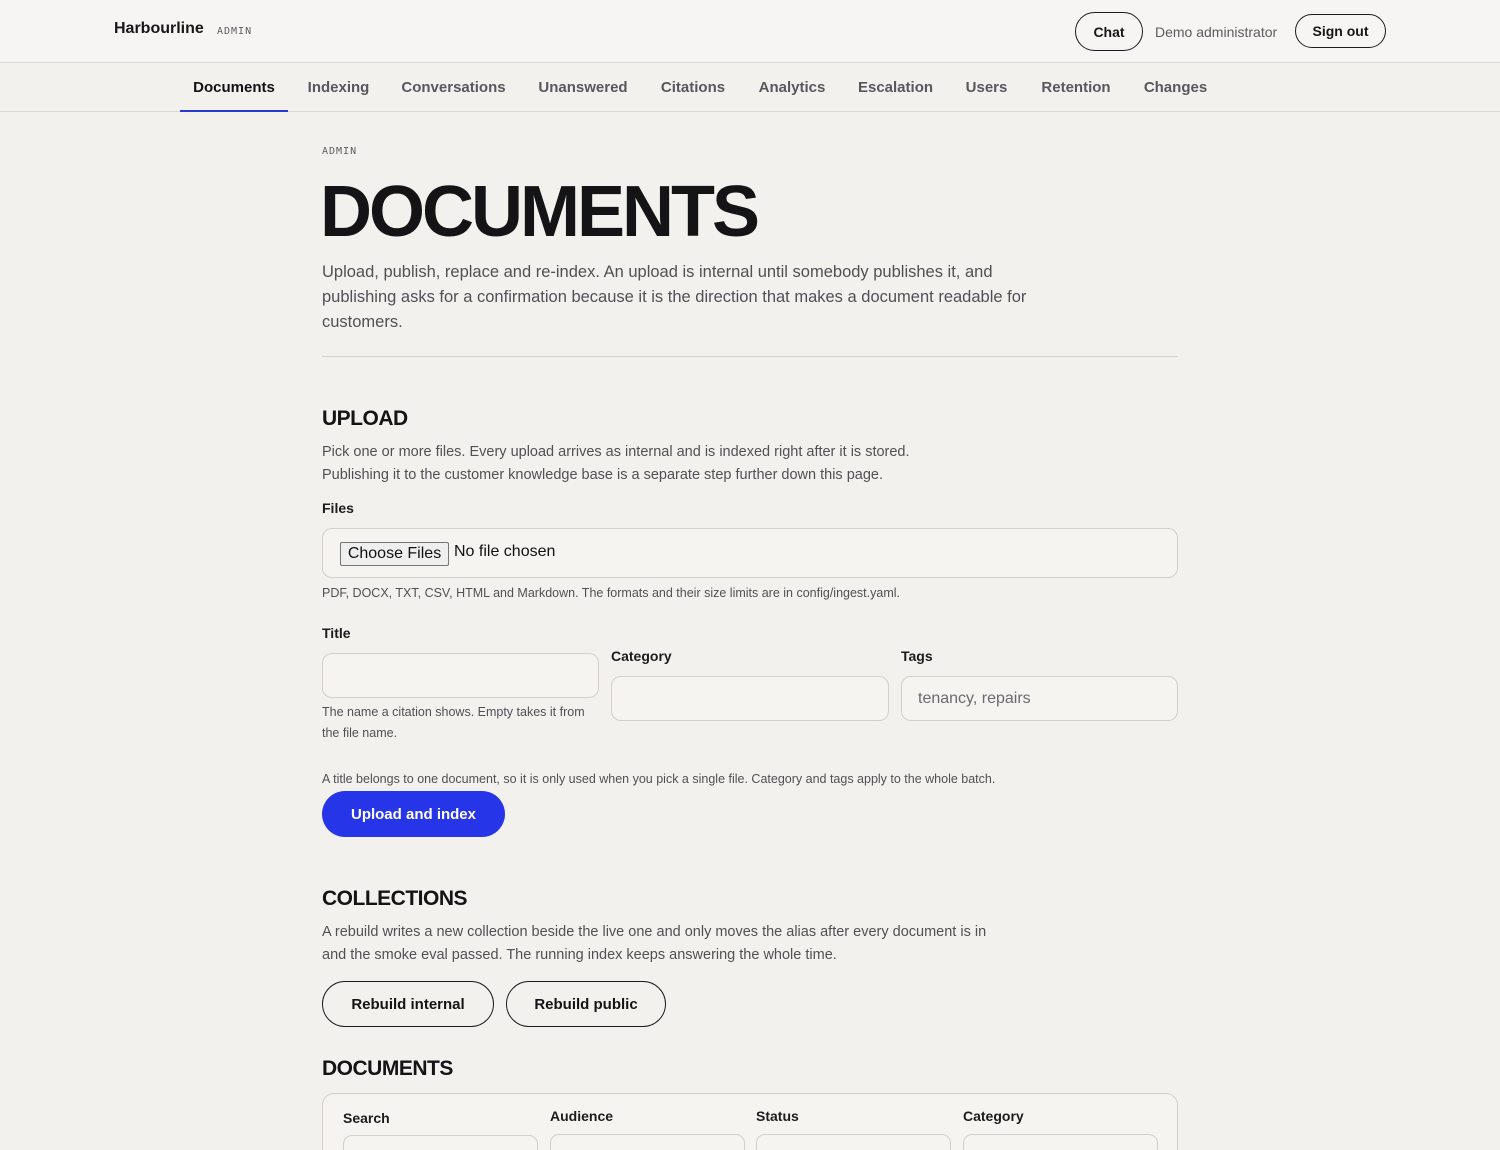 Image resolution: width=1500 pixels, height=1150 pixels. What do you see at coordinates (917, 656) in the screenshot?
I see `tags-label: Tags` at bounding box center [917, 656].